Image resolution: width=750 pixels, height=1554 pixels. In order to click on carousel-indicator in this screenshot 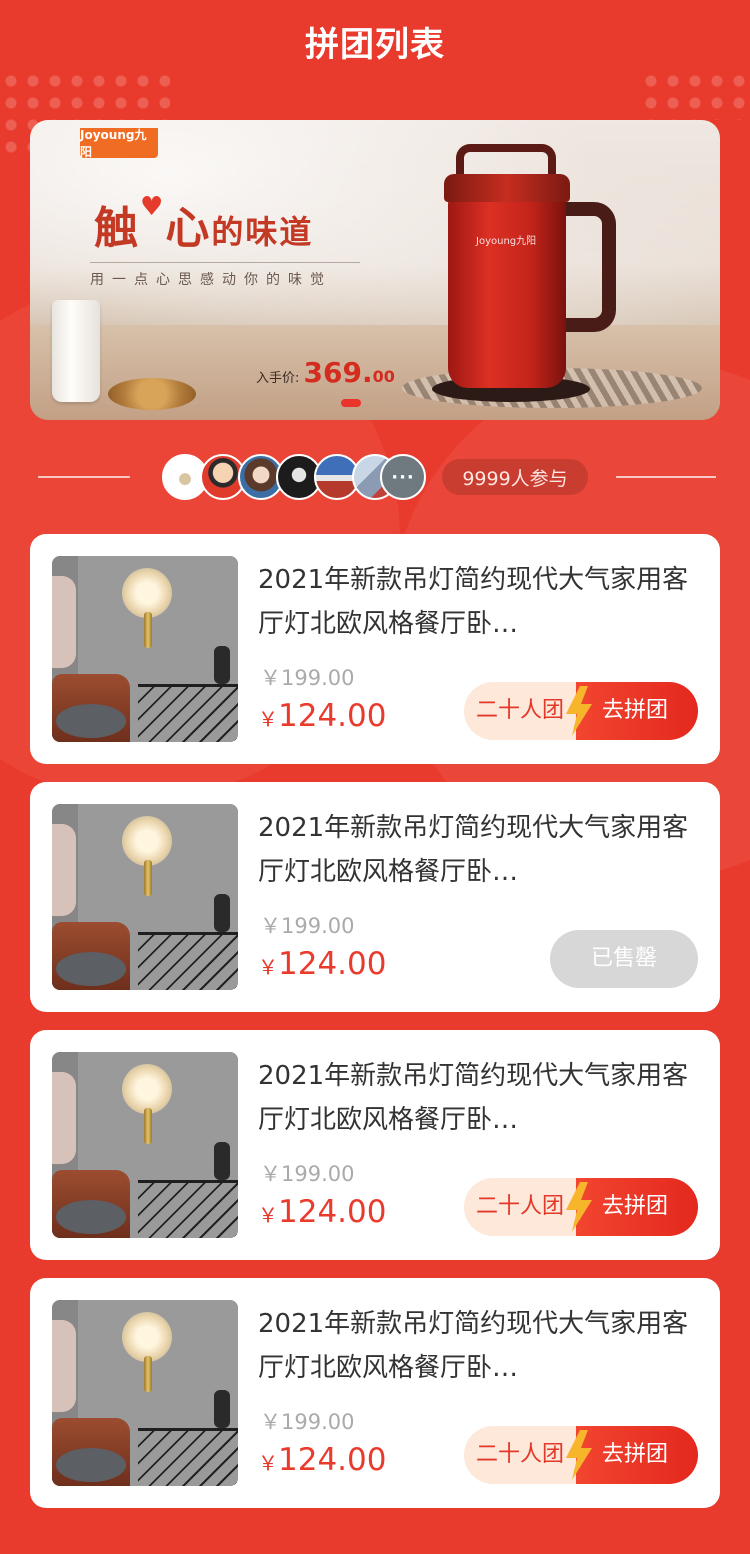, I will do `click(351, 403)`.